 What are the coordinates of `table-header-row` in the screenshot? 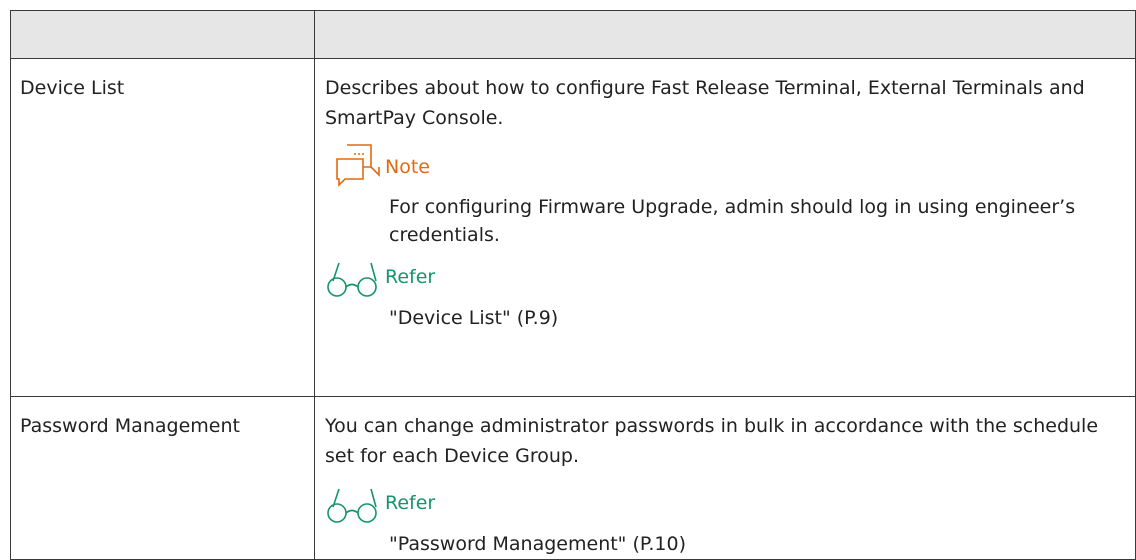 It's located at (573, 34).